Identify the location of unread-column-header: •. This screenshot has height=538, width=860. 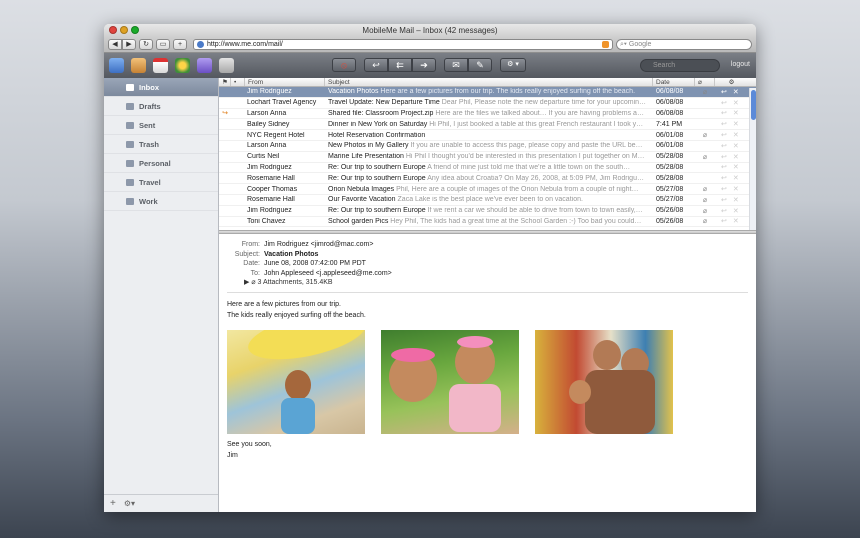
(238, 82).